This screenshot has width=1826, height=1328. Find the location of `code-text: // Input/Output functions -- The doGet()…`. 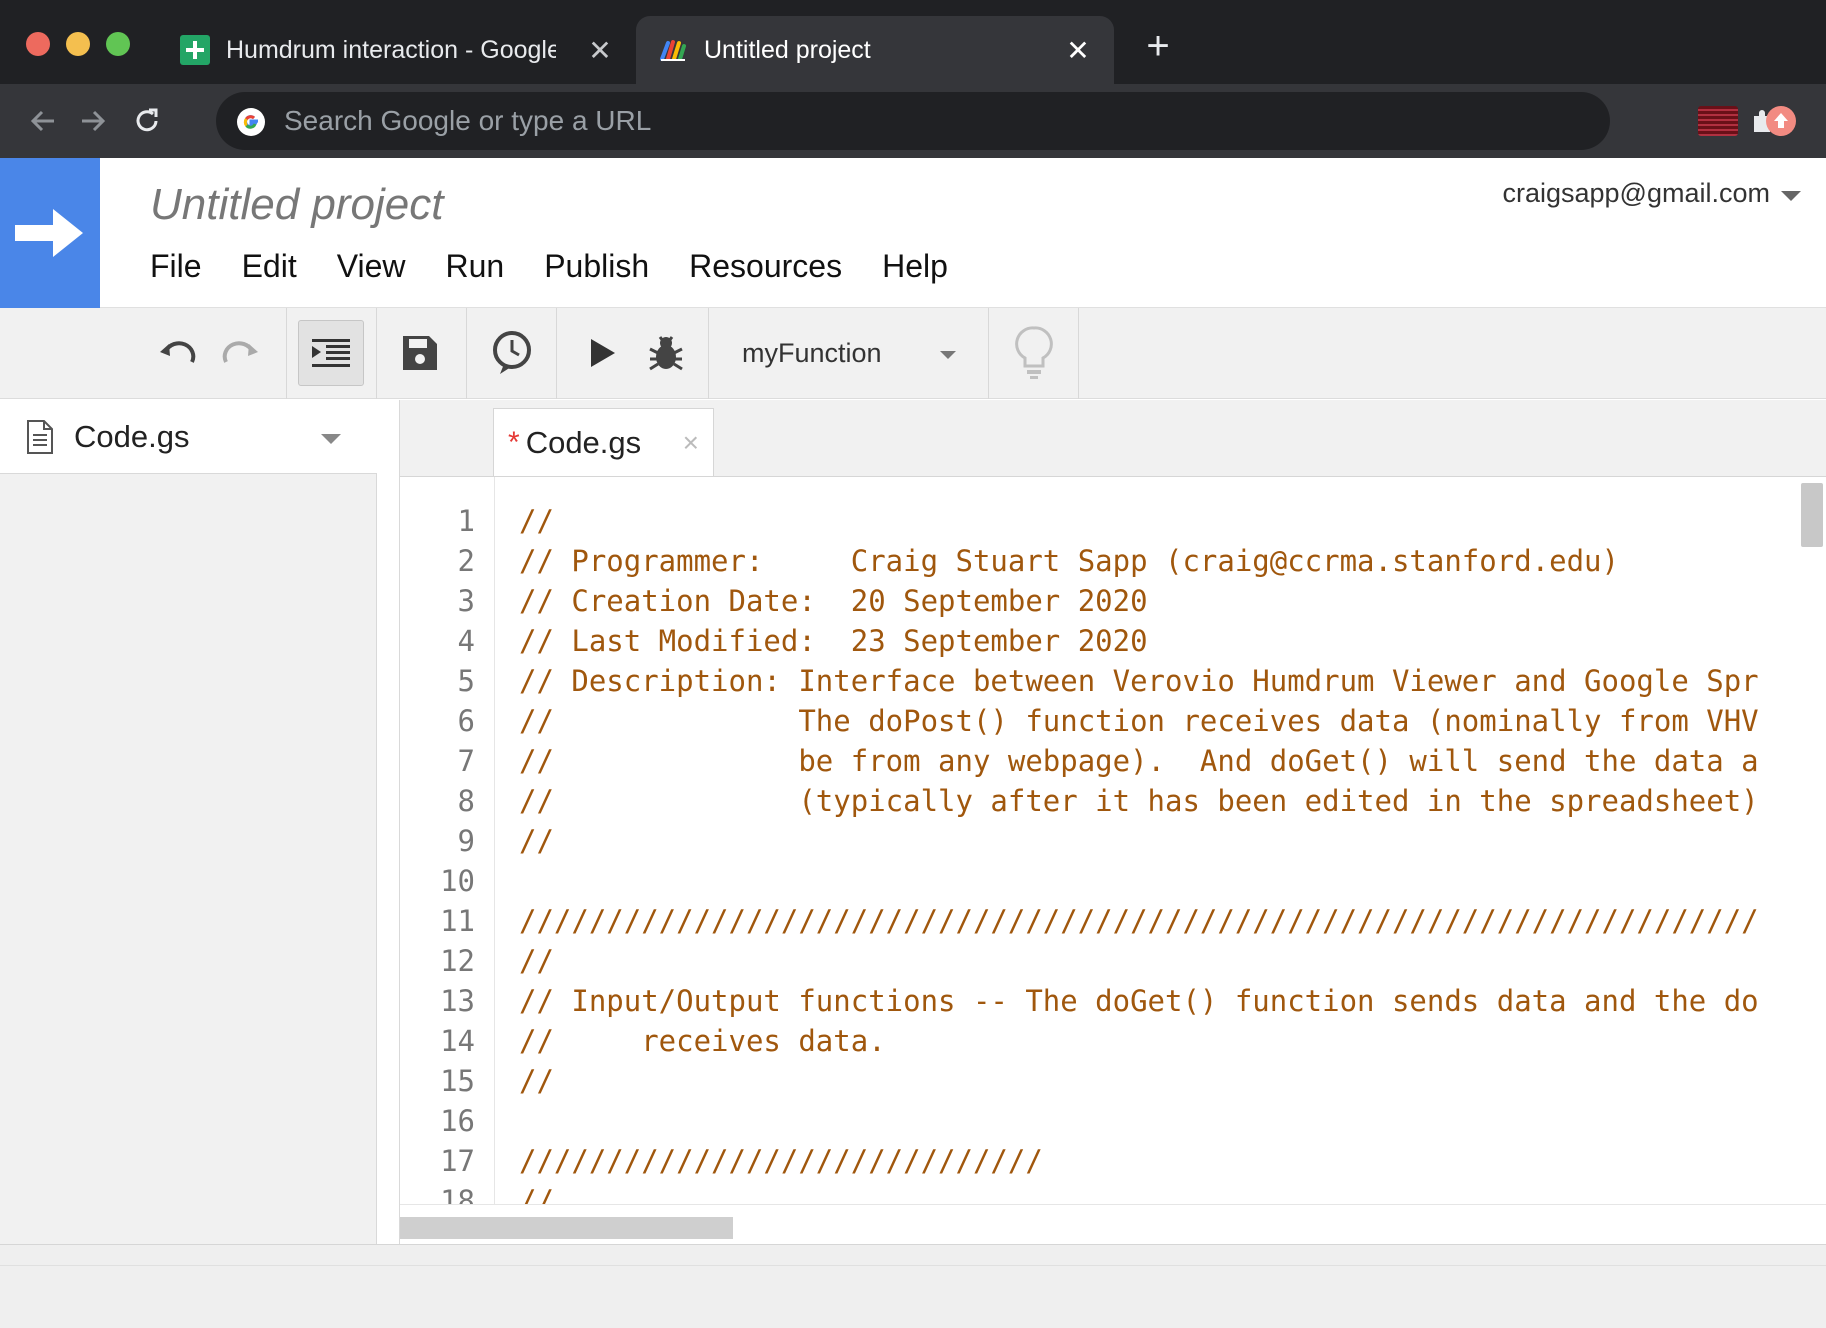

code-text: // Input/Output functions -- The doGet()… is located at coordinates (1139, 1001).